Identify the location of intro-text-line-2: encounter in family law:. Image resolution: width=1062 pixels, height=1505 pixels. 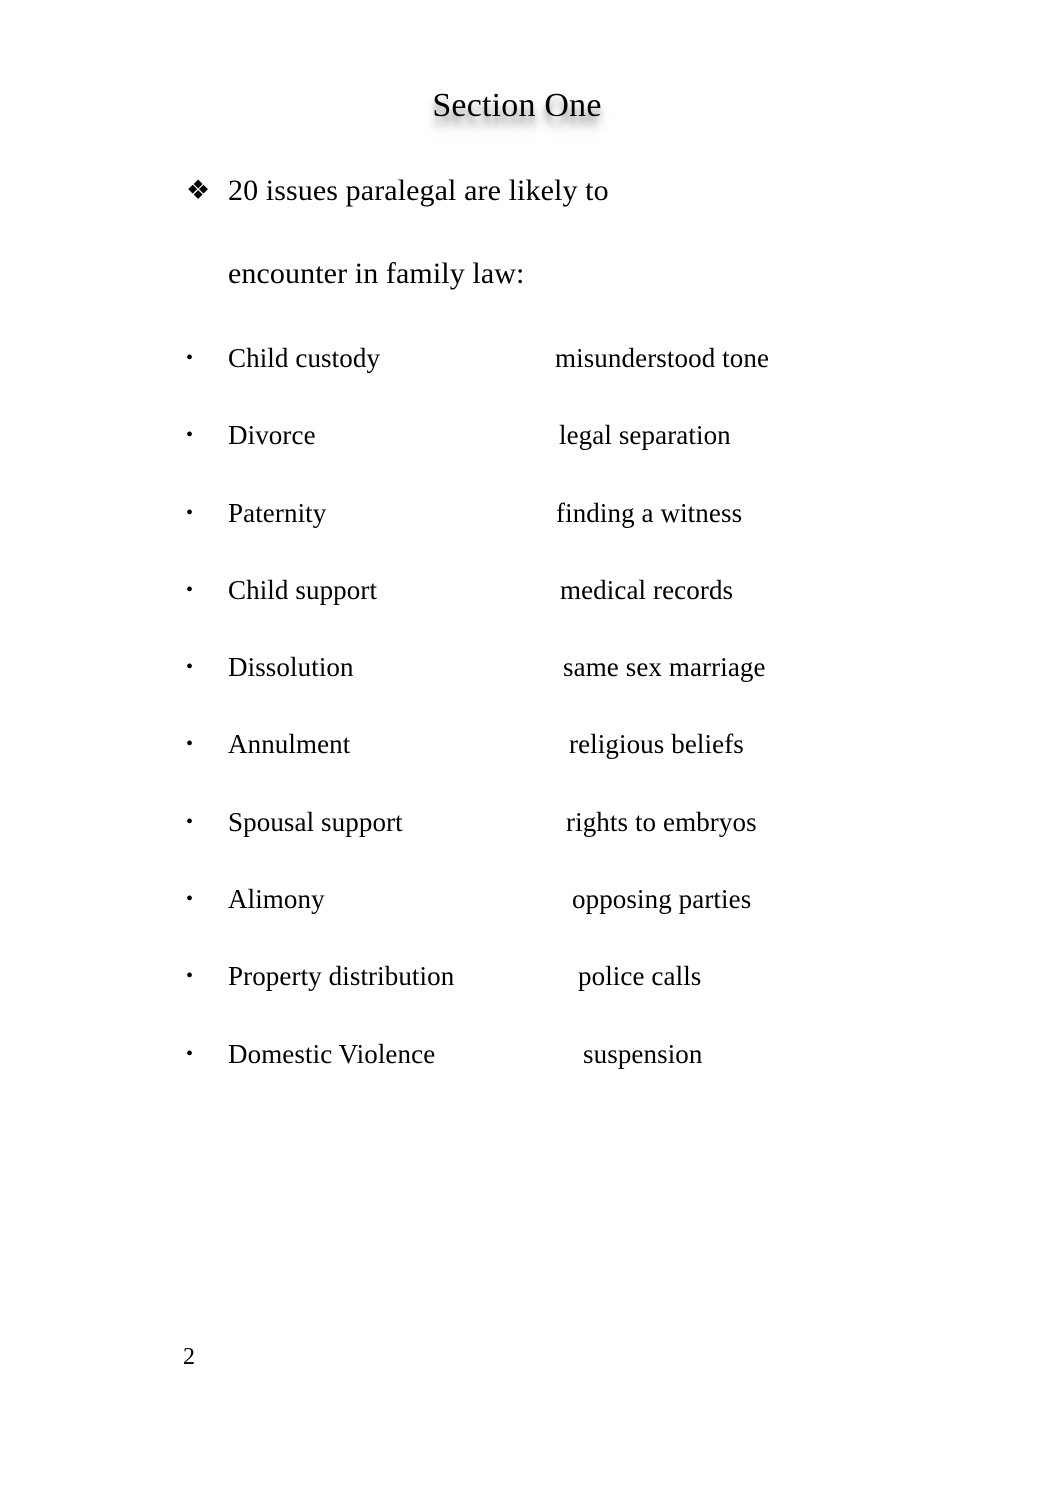
(376, 273).